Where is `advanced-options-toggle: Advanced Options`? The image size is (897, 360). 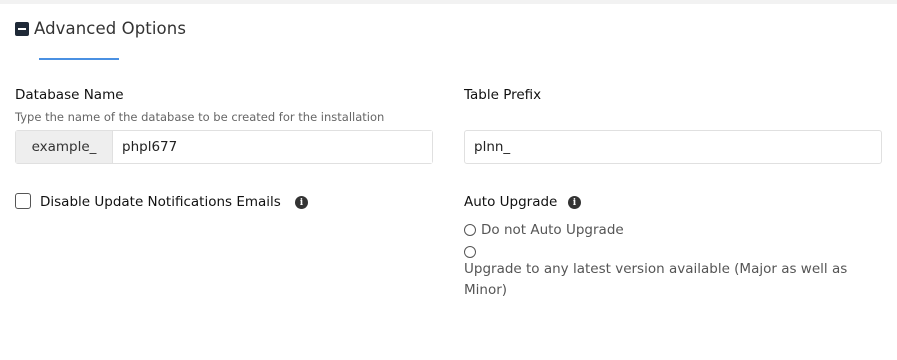 advanced-options-toggle: Advanced Options is located at coordinates (100, 28).